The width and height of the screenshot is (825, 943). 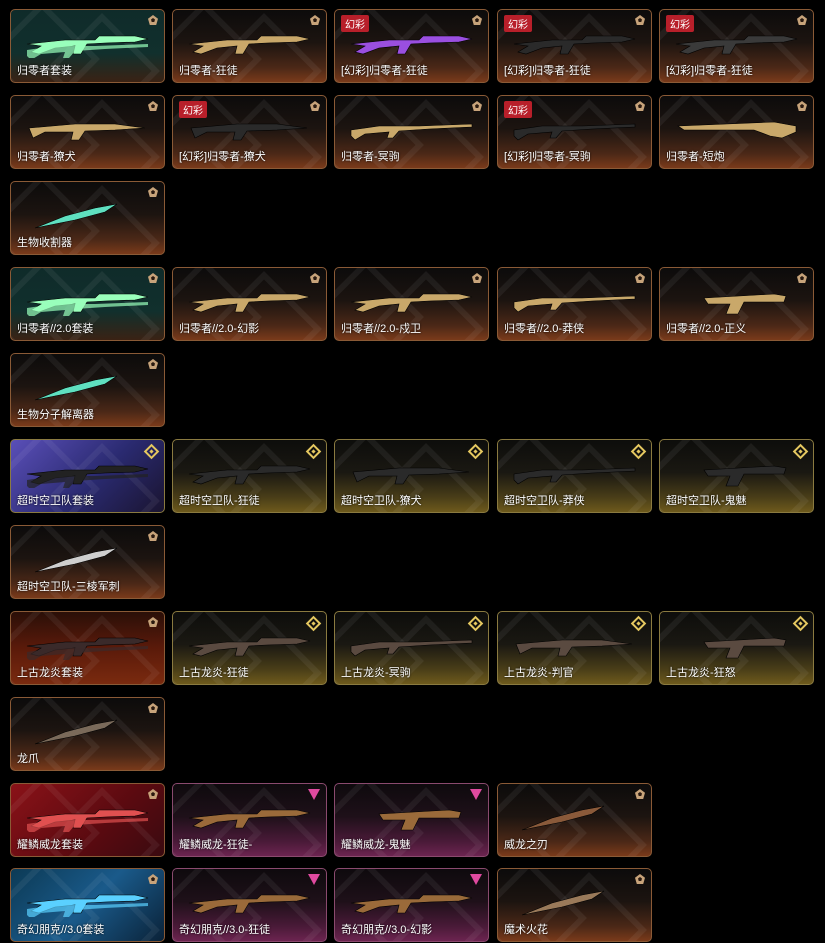 I want to click on skin-card: 上古龙炎-冥驹, so click(x=411, y=648).